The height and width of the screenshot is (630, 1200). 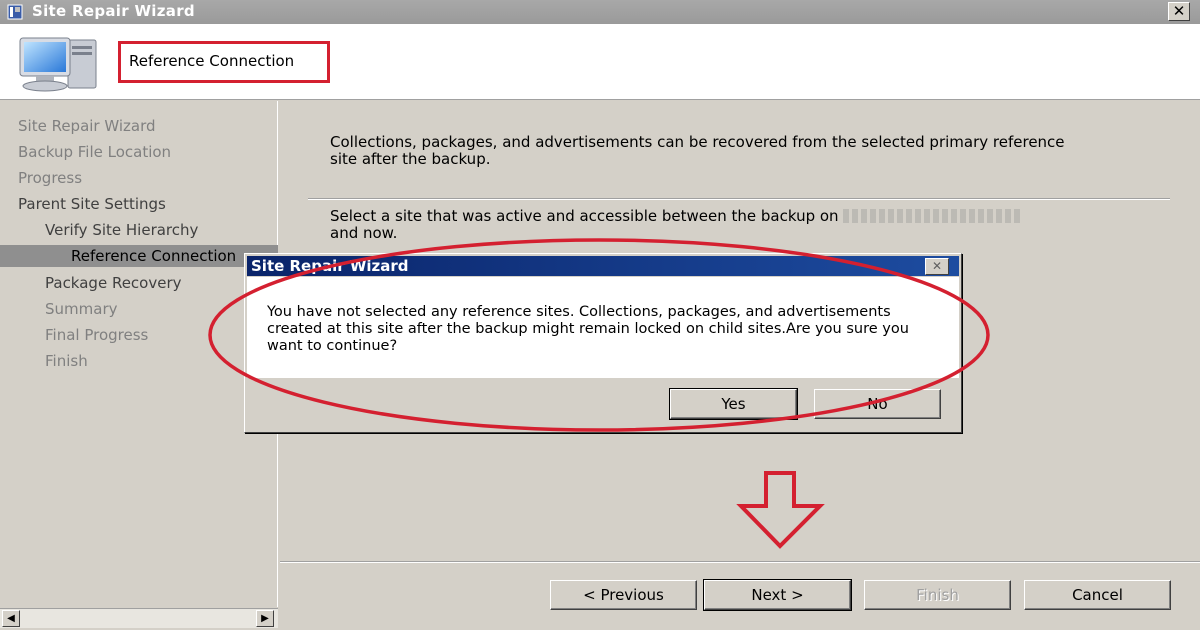 What do you see at coordinates (113, 11) in the screenshot?
I see `window-title: Site Repair Wizard` at bounding box center [113, 11].